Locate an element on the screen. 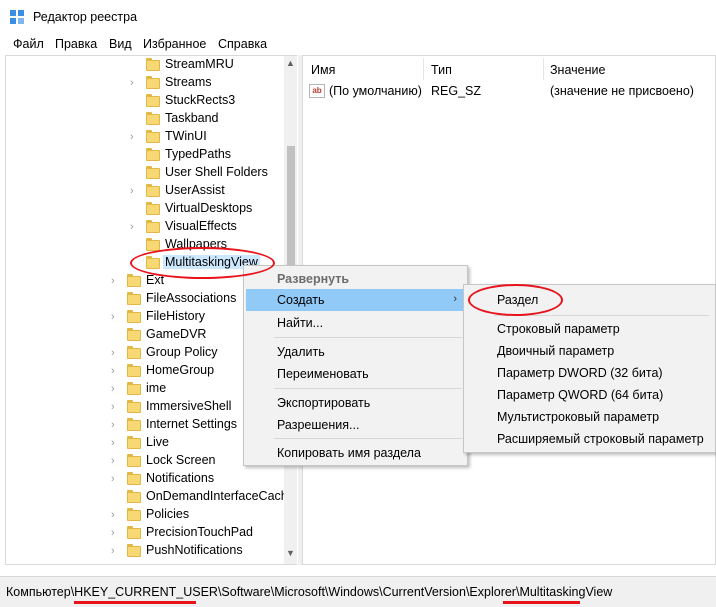 This screenshot has width=716, height=607. submenu-item-binary-value: Двоичный параметр is located at coordinates (589, 351).